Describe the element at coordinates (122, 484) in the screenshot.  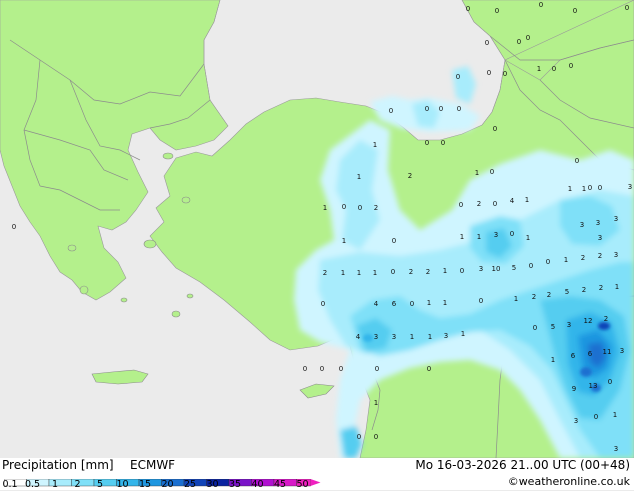
I see `scale-label: 10` at that location.